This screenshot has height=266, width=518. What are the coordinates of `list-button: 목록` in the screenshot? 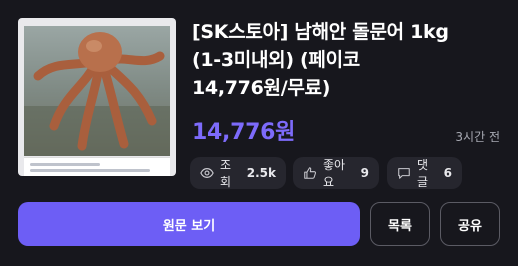 It's located at (400, 224).